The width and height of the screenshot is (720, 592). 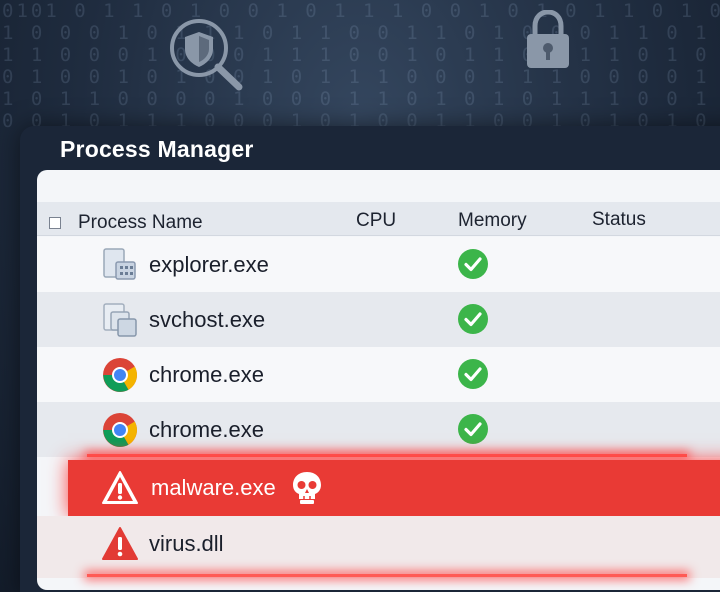 What do you see at coordinates (207, 319) in the screenshot?
I see `process-name: svchost.exe` at bounding box center [207, 319].